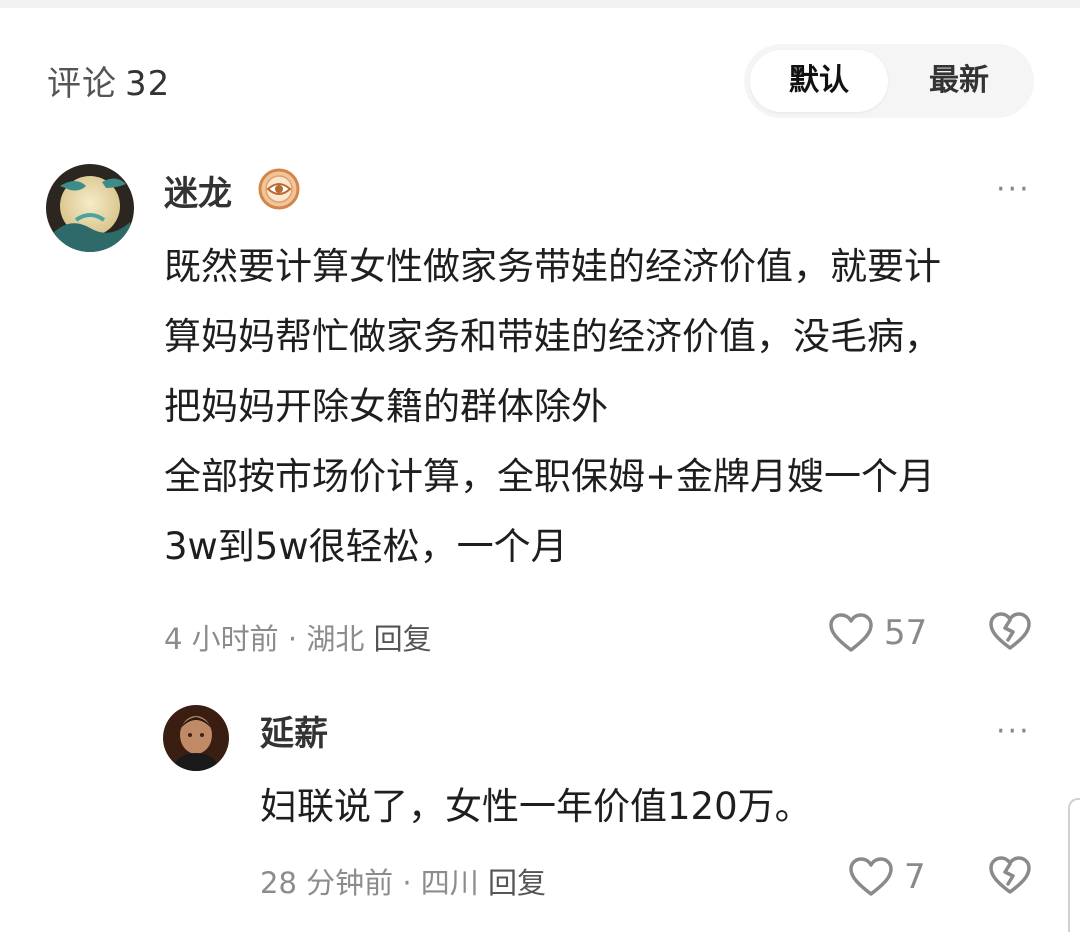 Image resolution: width=1080 pixels, height=932 pixels. What do you see at coordinates (335, 639) in the screenshot?
I see `comment-location: 湖北` at bounding box center [335, 639].